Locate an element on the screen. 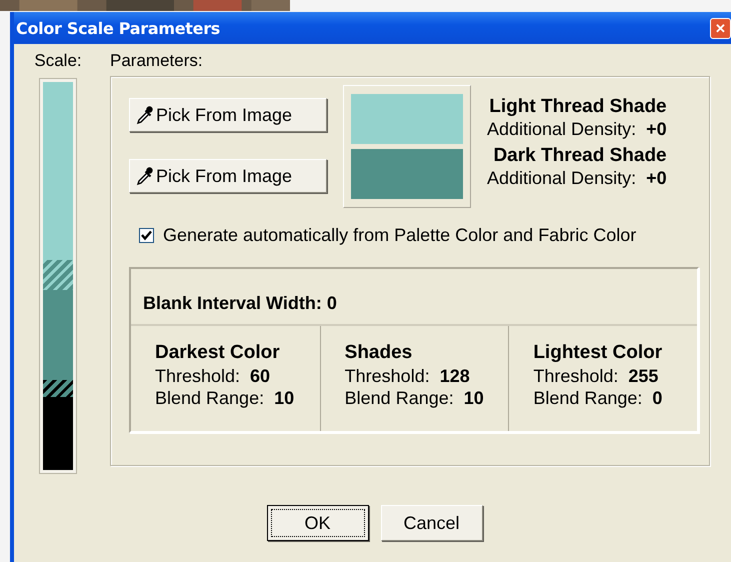 The height and width of the screenshot is (562, 731). ok-button: OK is located at coordinates (317, 523).